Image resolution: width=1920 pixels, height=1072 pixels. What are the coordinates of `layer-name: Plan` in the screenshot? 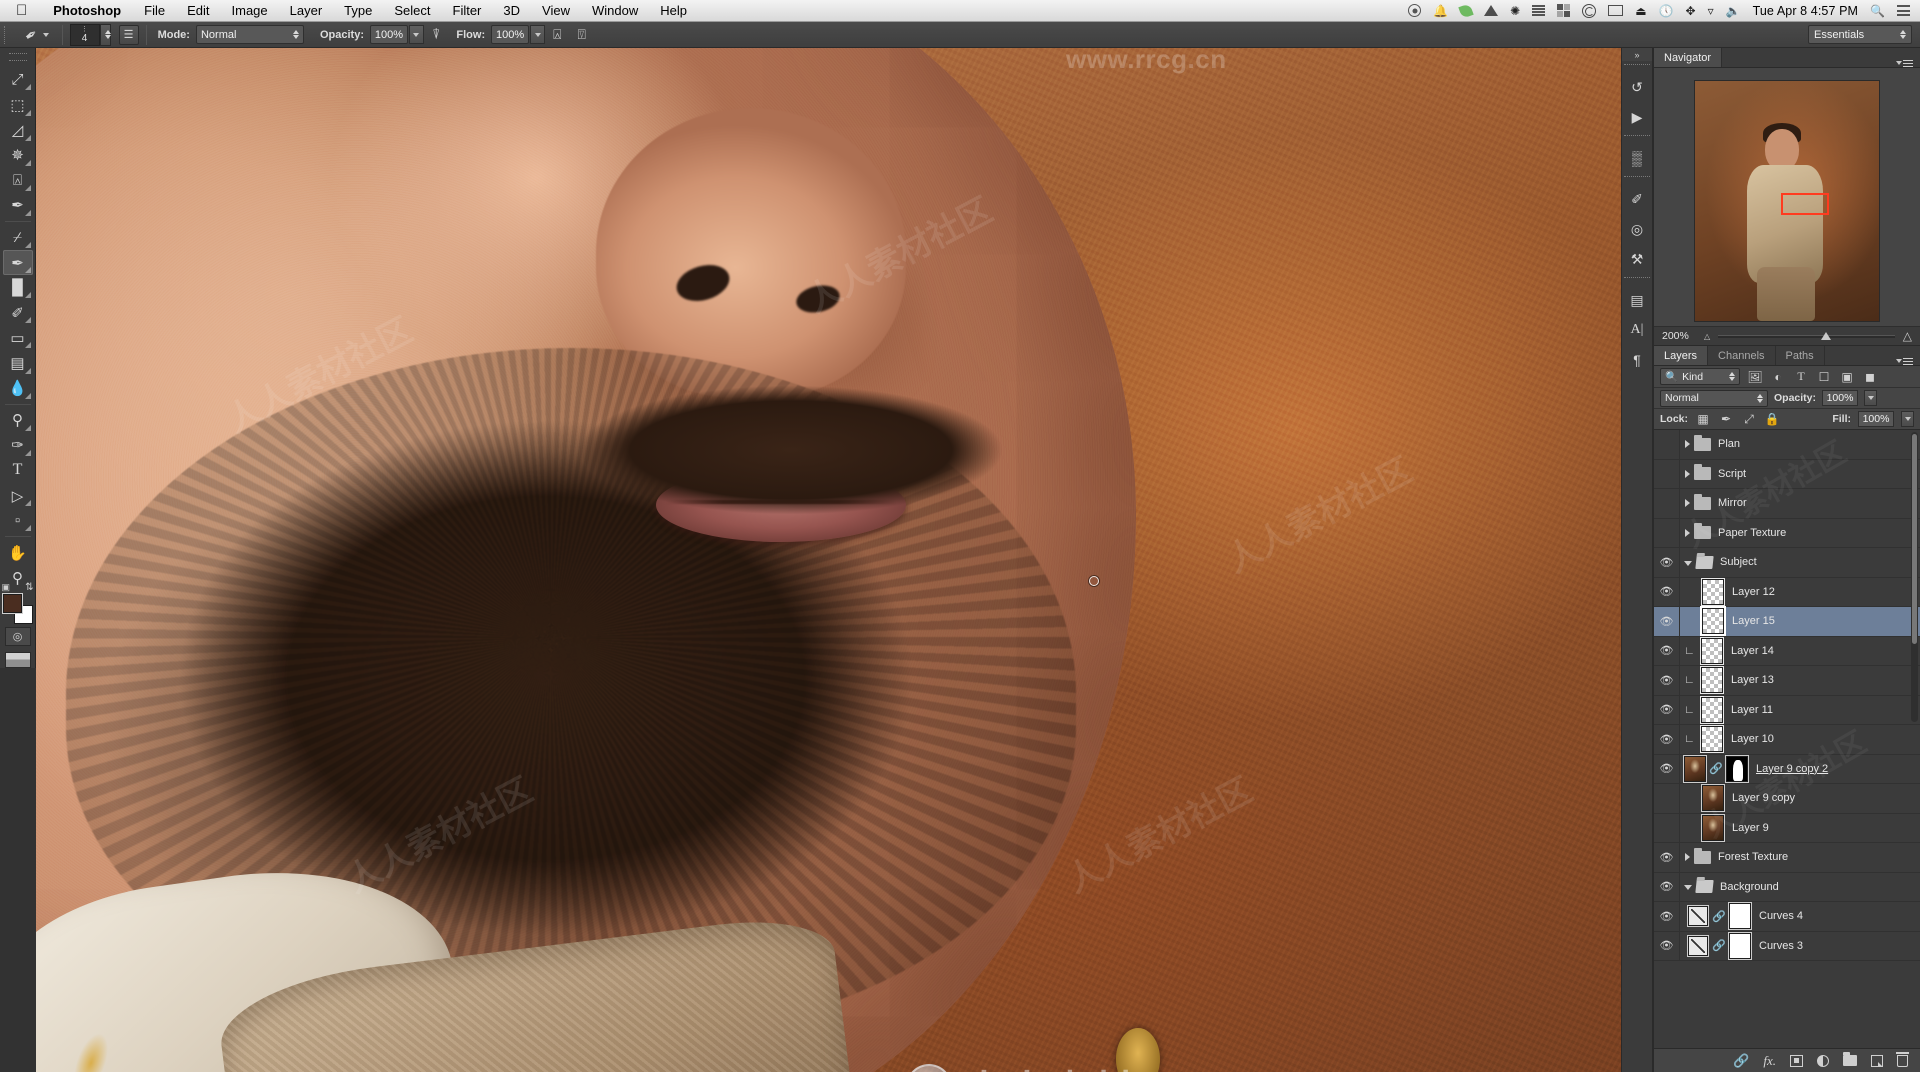 It's located at (1729, 444).